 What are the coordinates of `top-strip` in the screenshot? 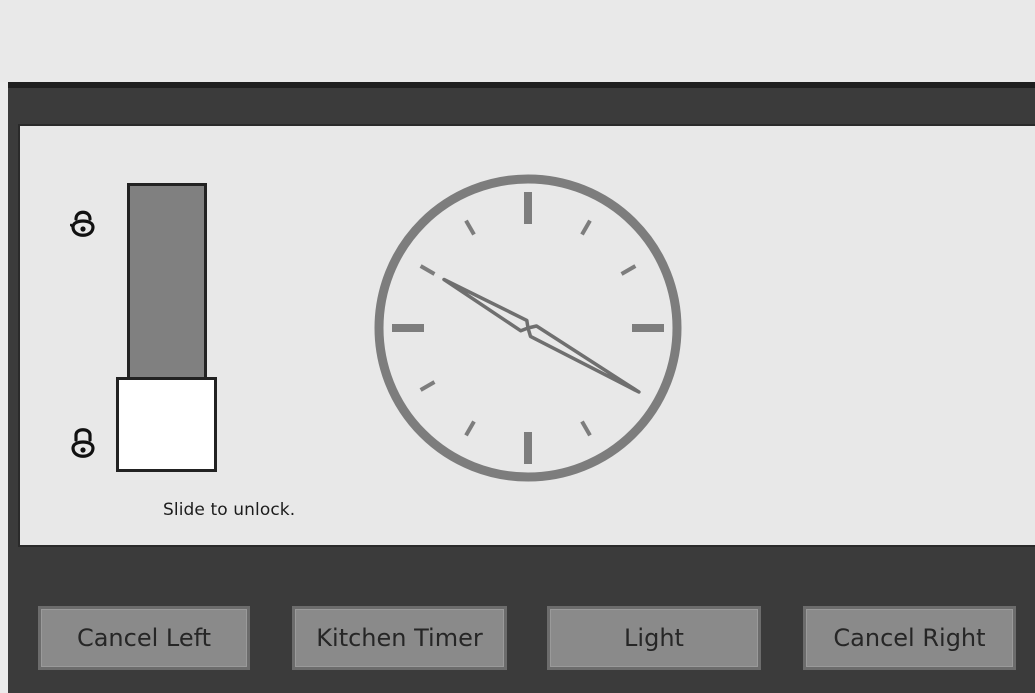 It's located at (517, 41).